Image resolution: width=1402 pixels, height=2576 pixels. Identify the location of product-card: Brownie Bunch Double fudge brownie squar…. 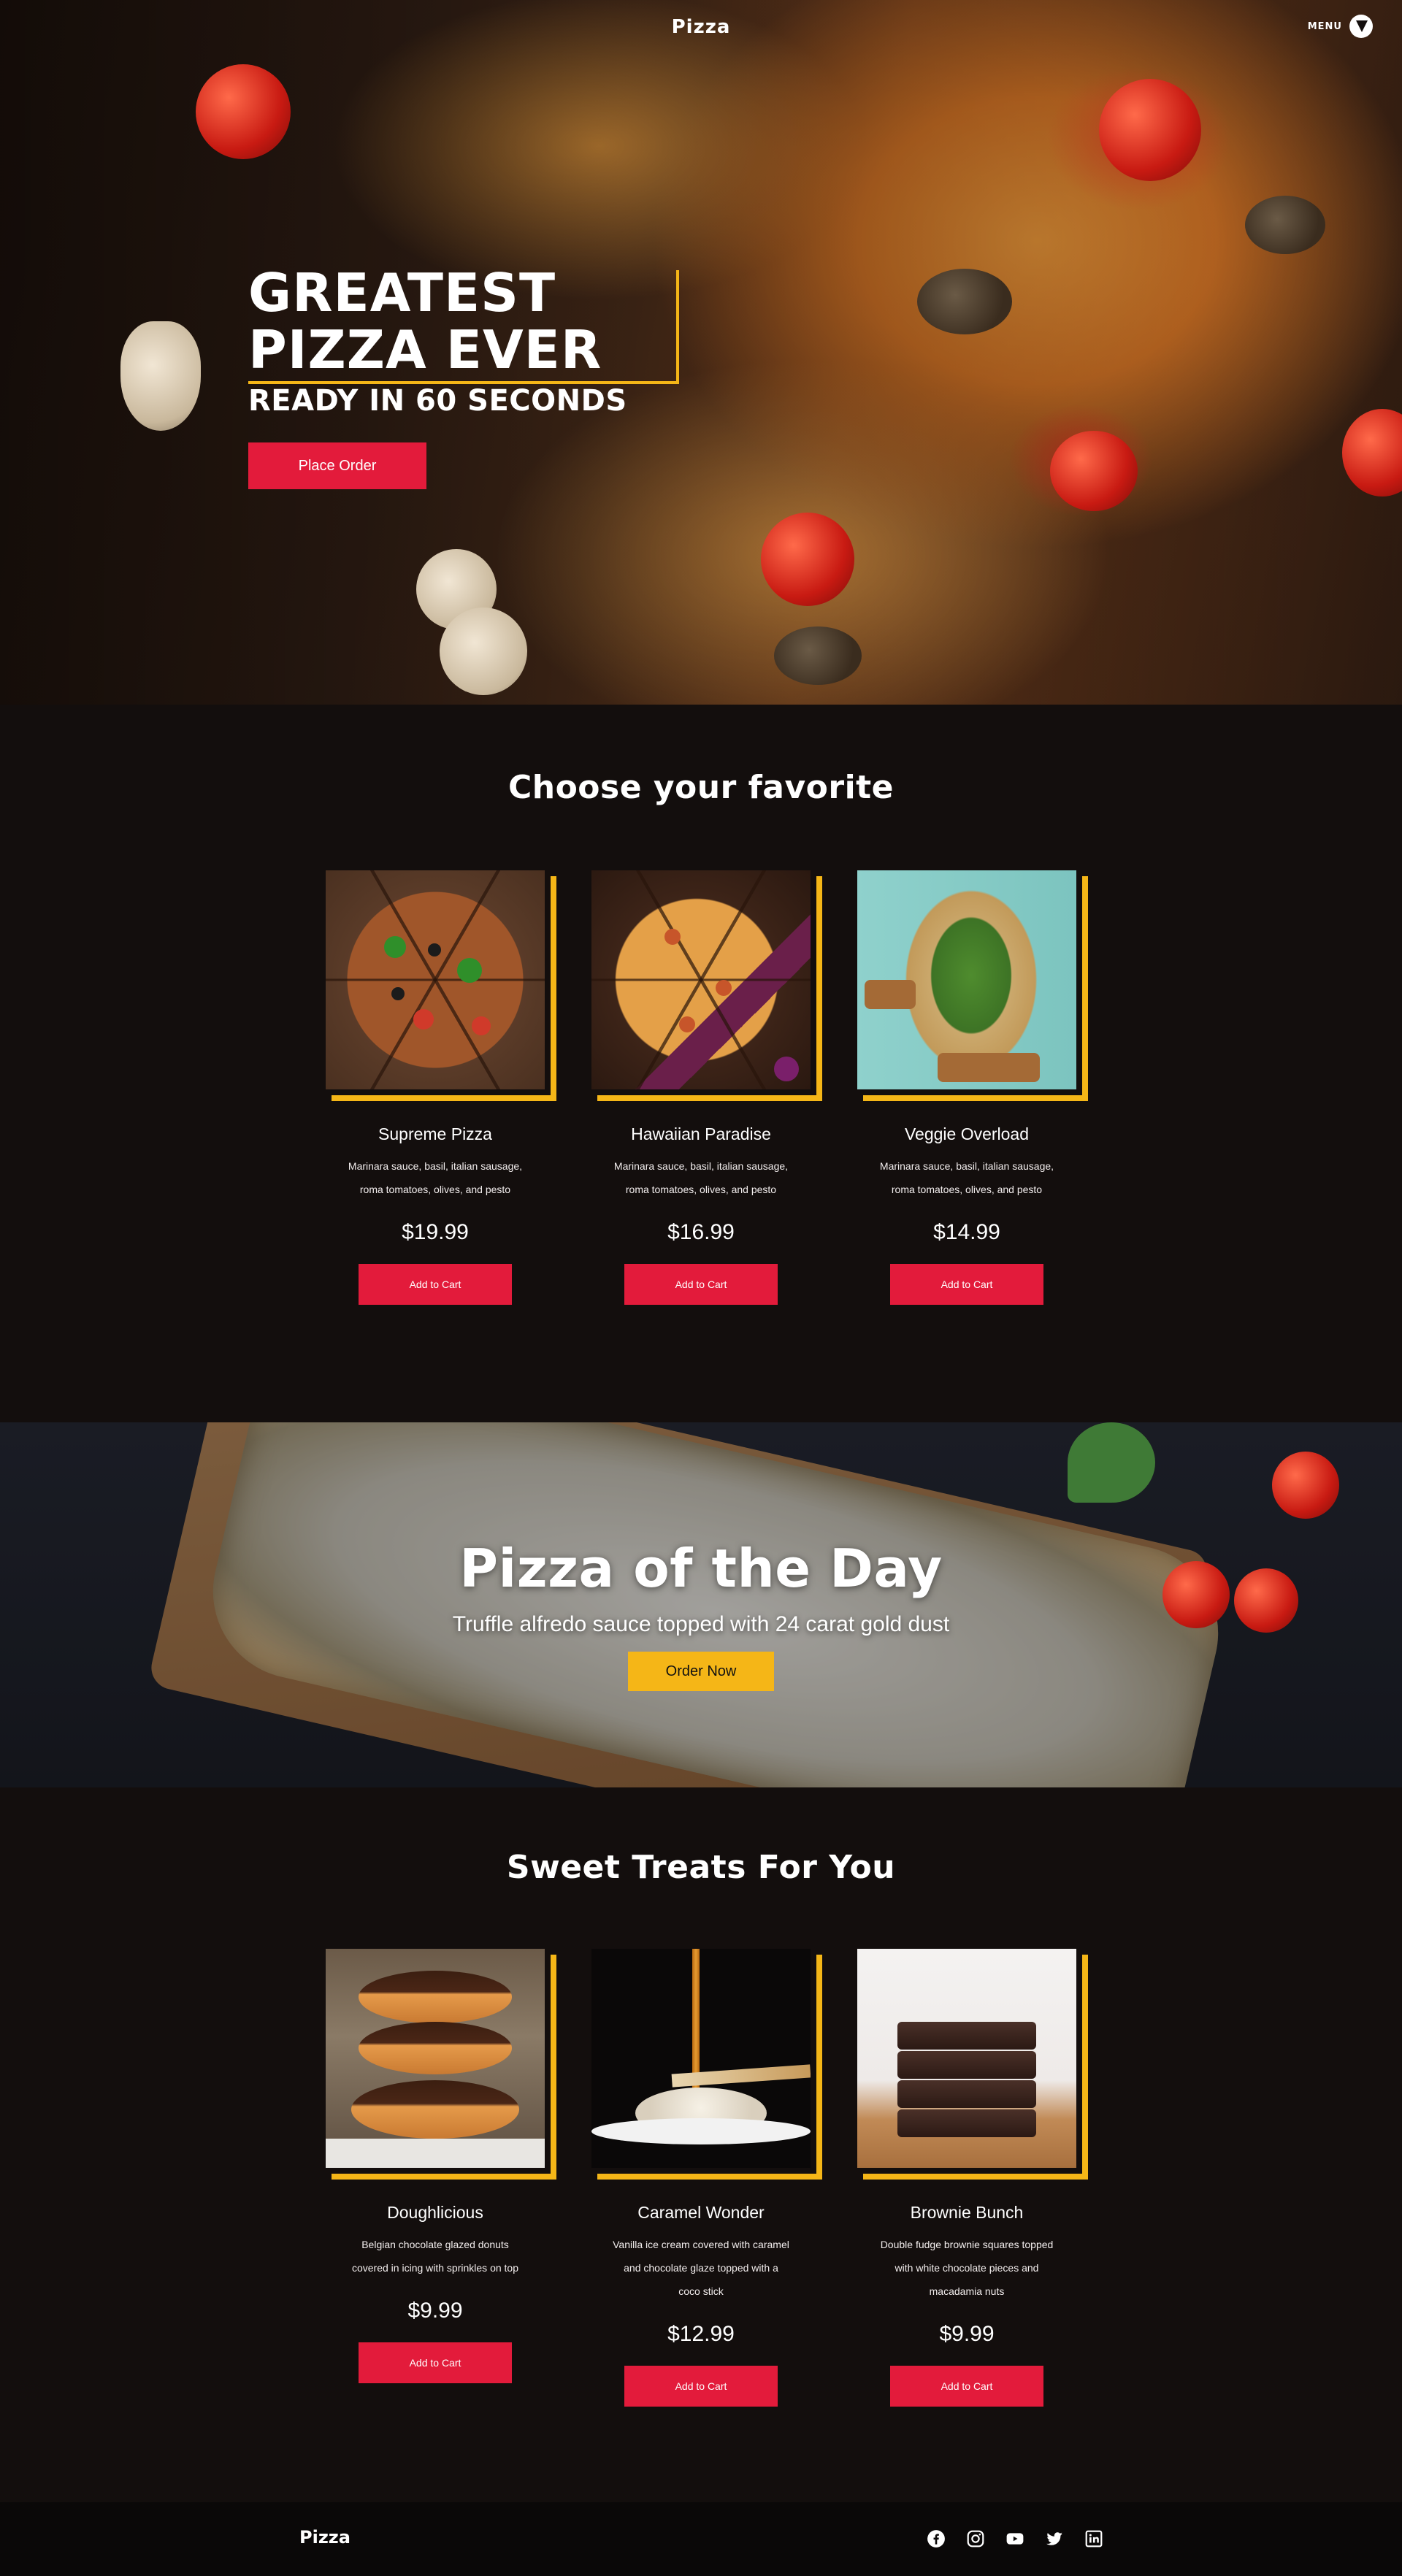
(972, 2178).